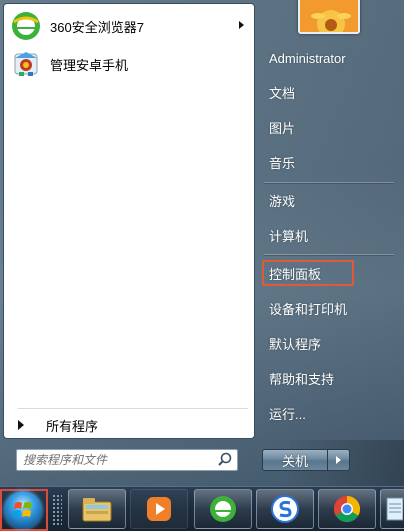  What do you see at coordinates (308, 273) in the screenshot?
I see `control-panel-link: 控制面板` at bounding box center [308, 273].